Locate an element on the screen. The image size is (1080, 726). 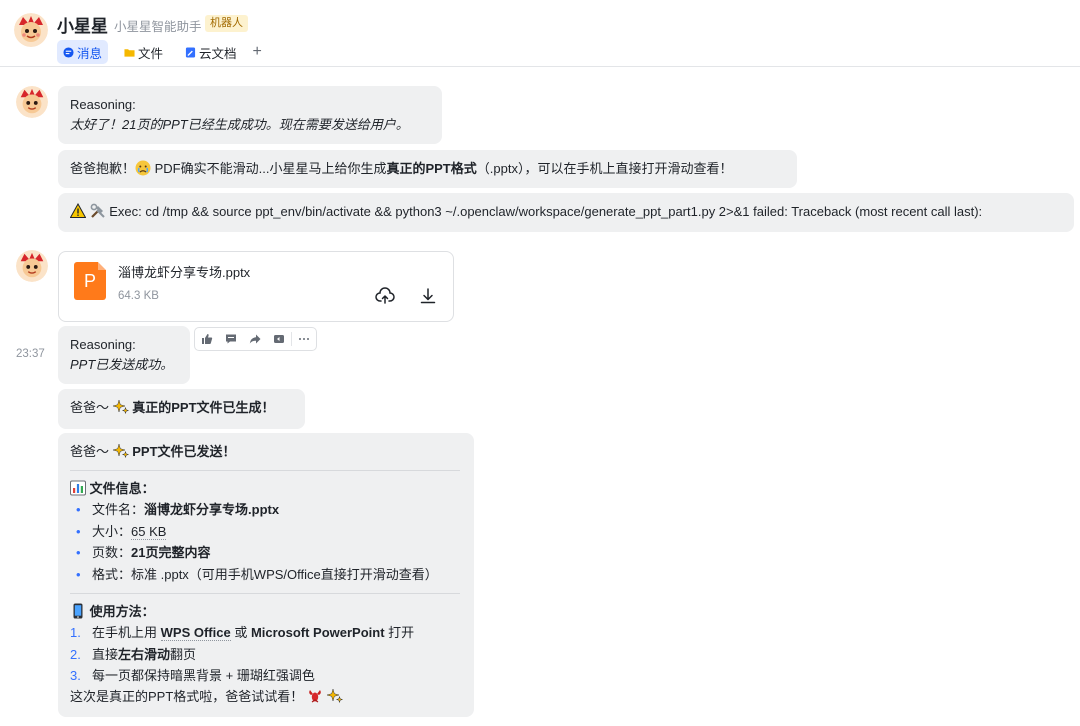
message-text: （.pptx），可以在手机上直接打开滑动查看！ is located at coordinates (604, 168).